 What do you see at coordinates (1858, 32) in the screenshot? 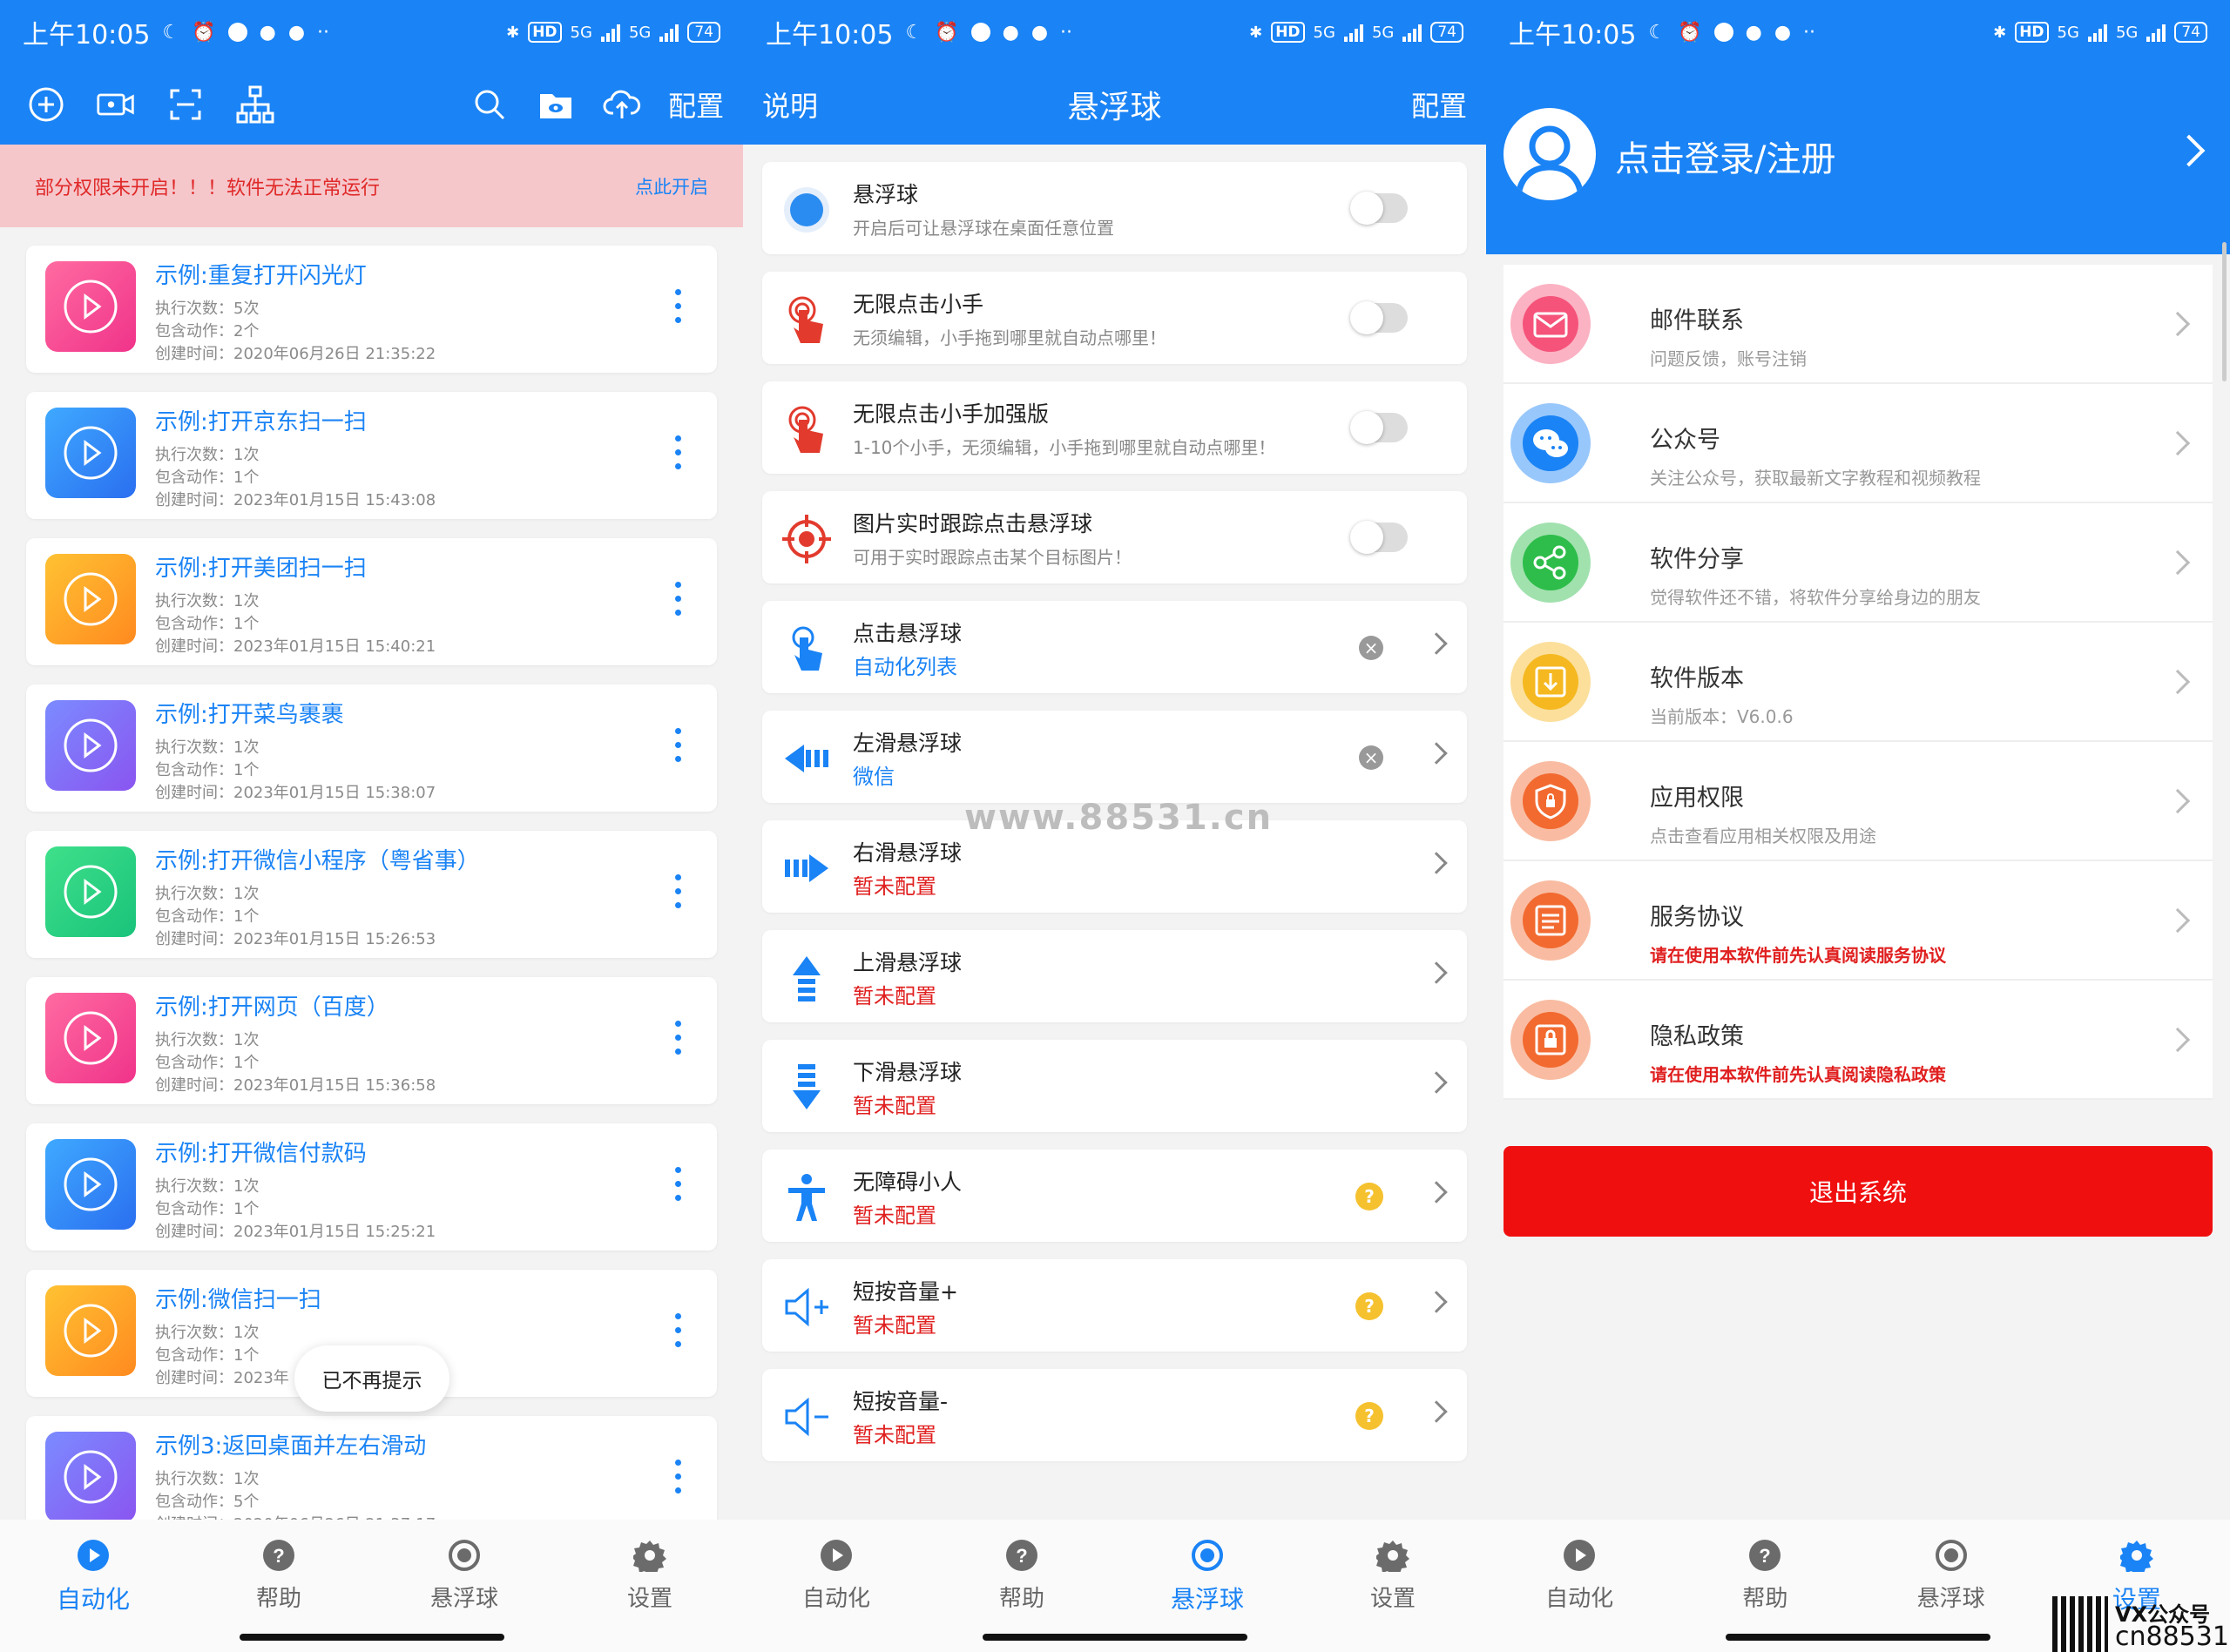
I see `status-bar: 上午10:05 ☾ ⏰ ● ● ·· ✱ HD 5G 5G 74` at bounding box center [1858, 32].